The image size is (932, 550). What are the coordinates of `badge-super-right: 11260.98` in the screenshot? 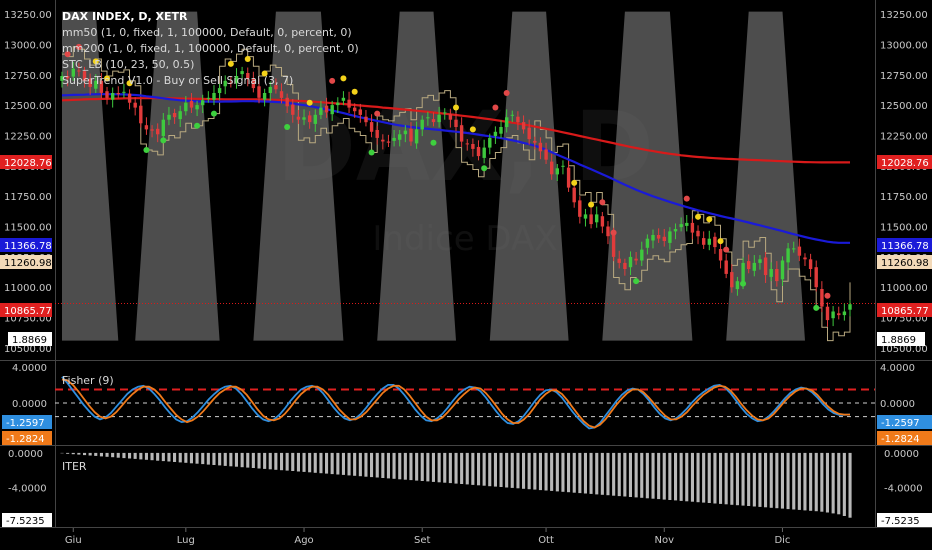 It's located at (905, 263).